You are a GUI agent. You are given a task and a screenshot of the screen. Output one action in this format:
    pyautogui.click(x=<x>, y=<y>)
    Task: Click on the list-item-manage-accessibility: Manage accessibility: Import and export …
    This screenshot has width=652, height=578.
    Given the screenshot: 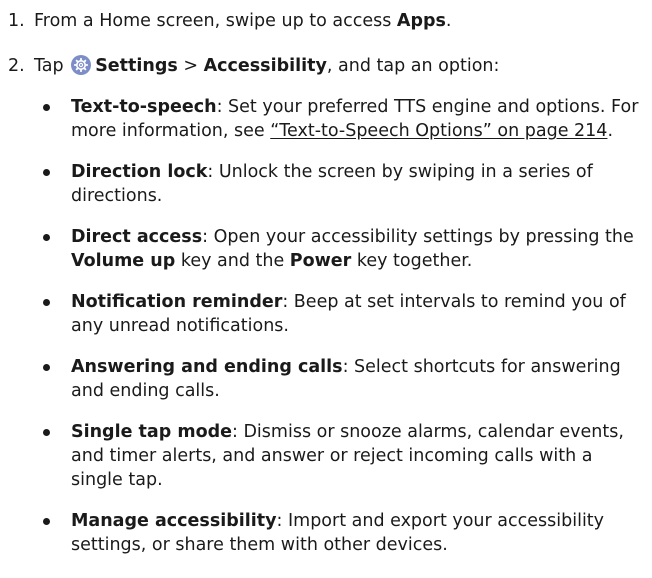 What is the action you would take?
    pyautogui.click(x=342, y=533)
    